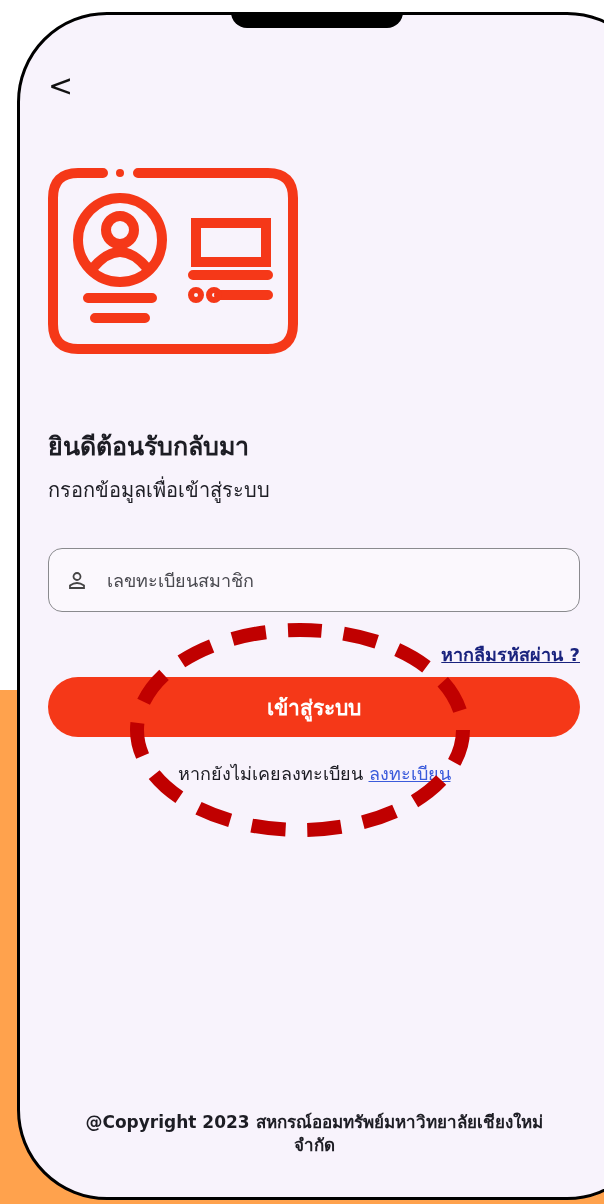  Describe the element at coordinates (61, 86) in the screenshot. I see `back-button: <` at that location.